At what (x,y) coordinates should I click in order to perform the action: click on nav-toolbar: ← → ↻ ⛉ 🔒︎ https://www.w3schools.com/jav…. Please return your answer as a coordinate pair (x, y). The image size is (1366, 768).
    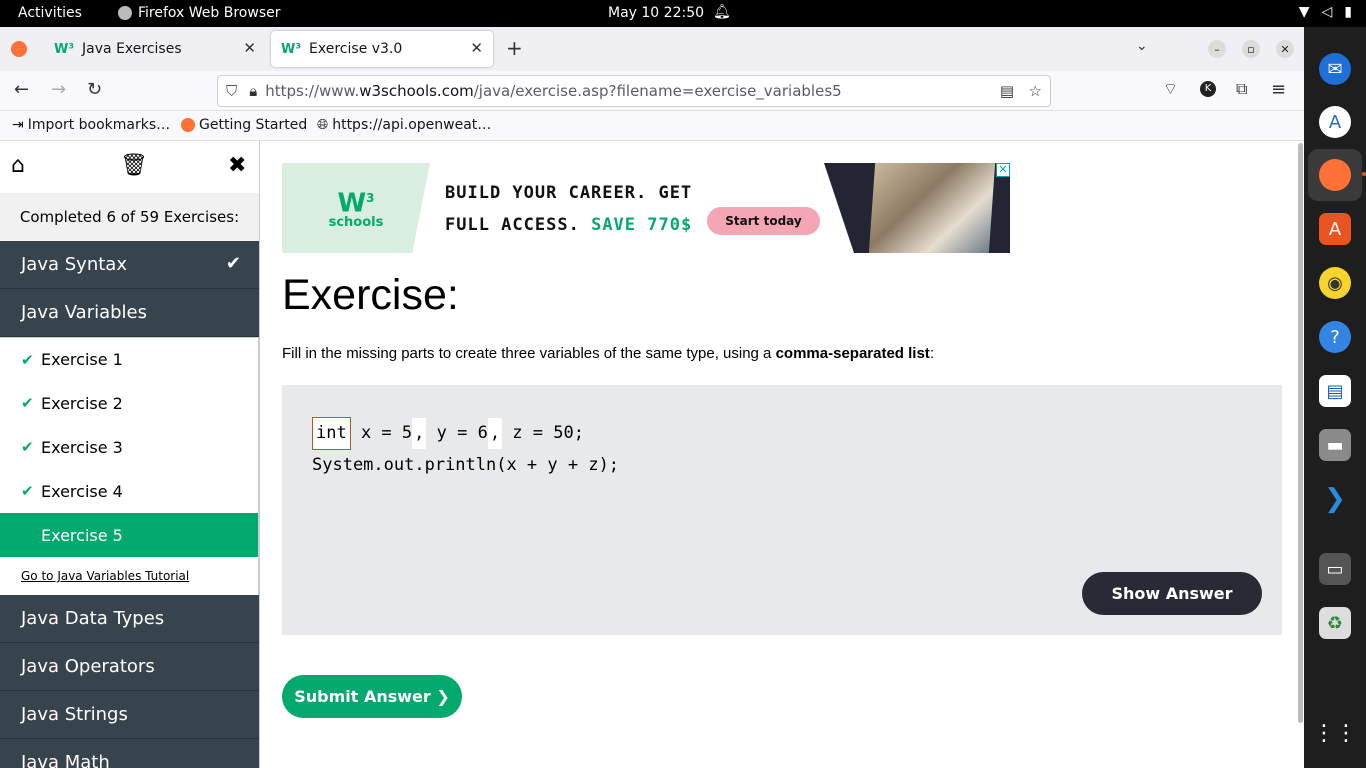
    Looking at the image, I should click on (652, 91).